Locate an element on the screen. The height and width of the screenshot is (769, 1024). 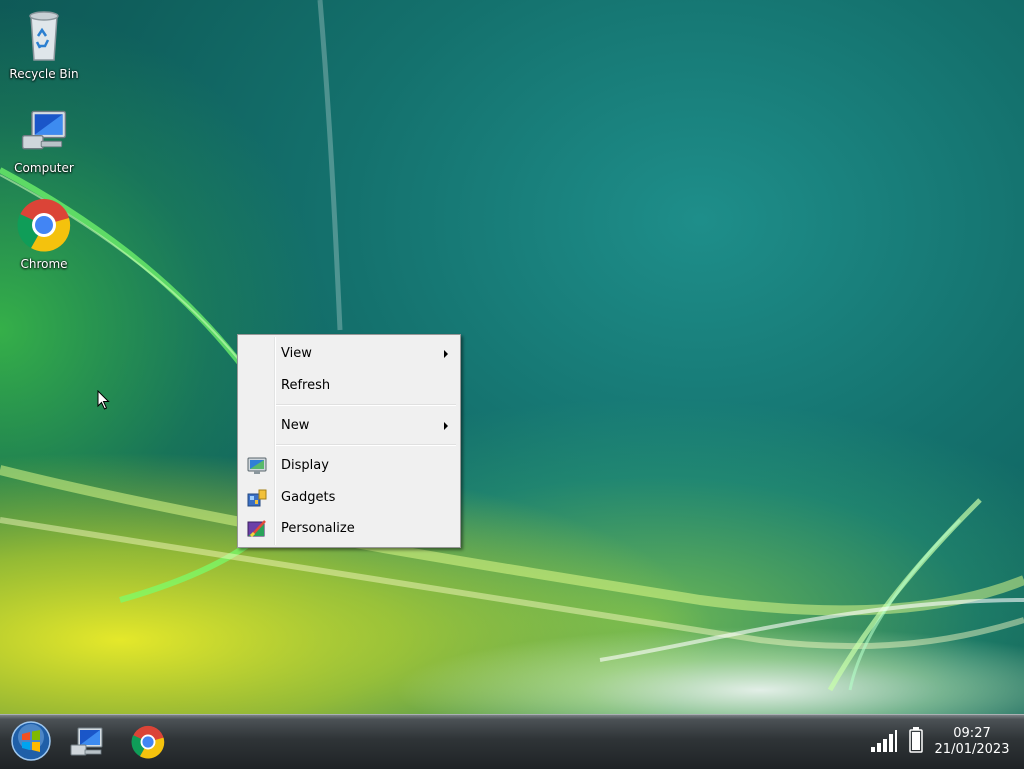
menu-item-label: Personalize is located at coordinates (318, 528).